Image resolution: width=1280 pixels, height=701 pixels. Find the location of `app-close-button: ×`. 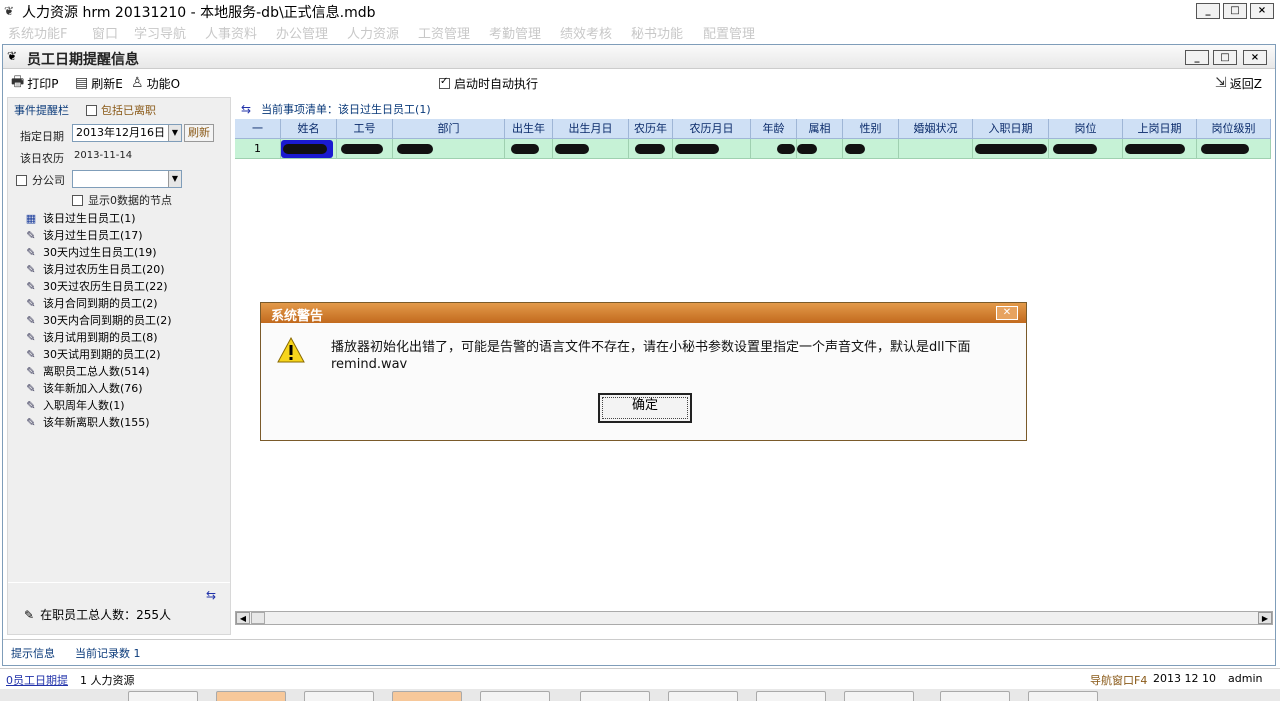

app-close-button: × is located at coordinates (1262, 11).